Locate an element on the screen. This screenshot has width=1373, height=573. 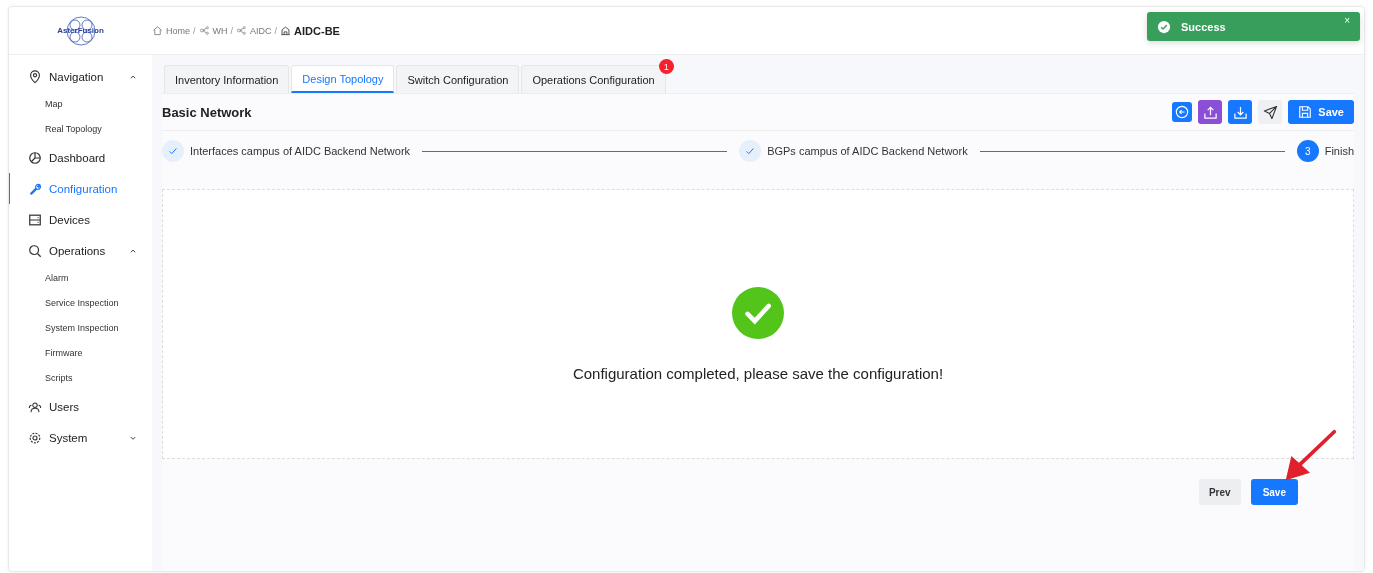
tab: Inventory Information is located at coordinates (227, 79).